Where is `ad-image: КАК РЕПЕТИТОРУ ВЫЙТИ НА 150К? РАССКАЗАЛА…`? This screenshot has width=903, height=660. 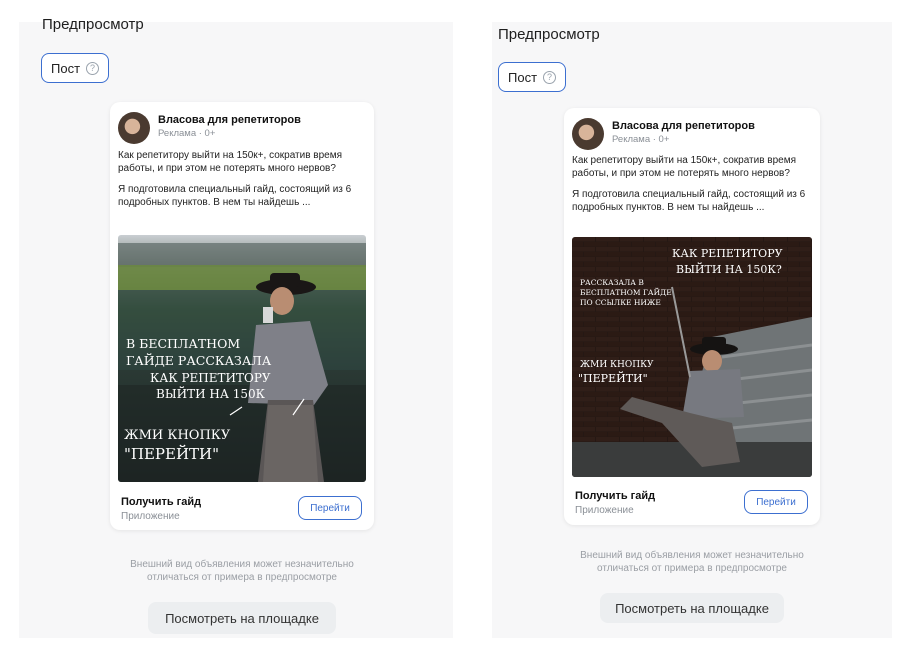 ad-image: КАК РЕПЕТИТОРУ ВЫЙТИ НА 150К? РАССКАЗАЛА… is located at coordinates (692, 357).